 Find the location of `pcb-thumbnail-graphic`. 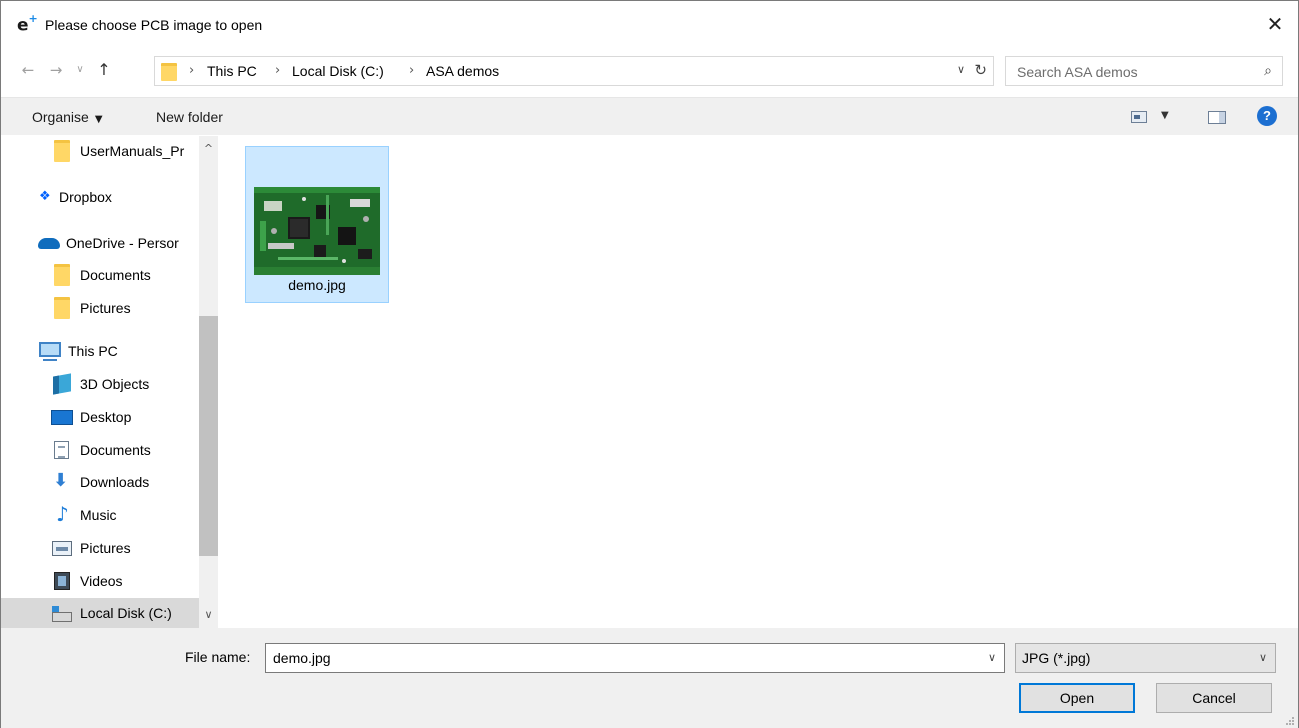

pcb-thumbnail-graphic is located at coordinates (317, 231).